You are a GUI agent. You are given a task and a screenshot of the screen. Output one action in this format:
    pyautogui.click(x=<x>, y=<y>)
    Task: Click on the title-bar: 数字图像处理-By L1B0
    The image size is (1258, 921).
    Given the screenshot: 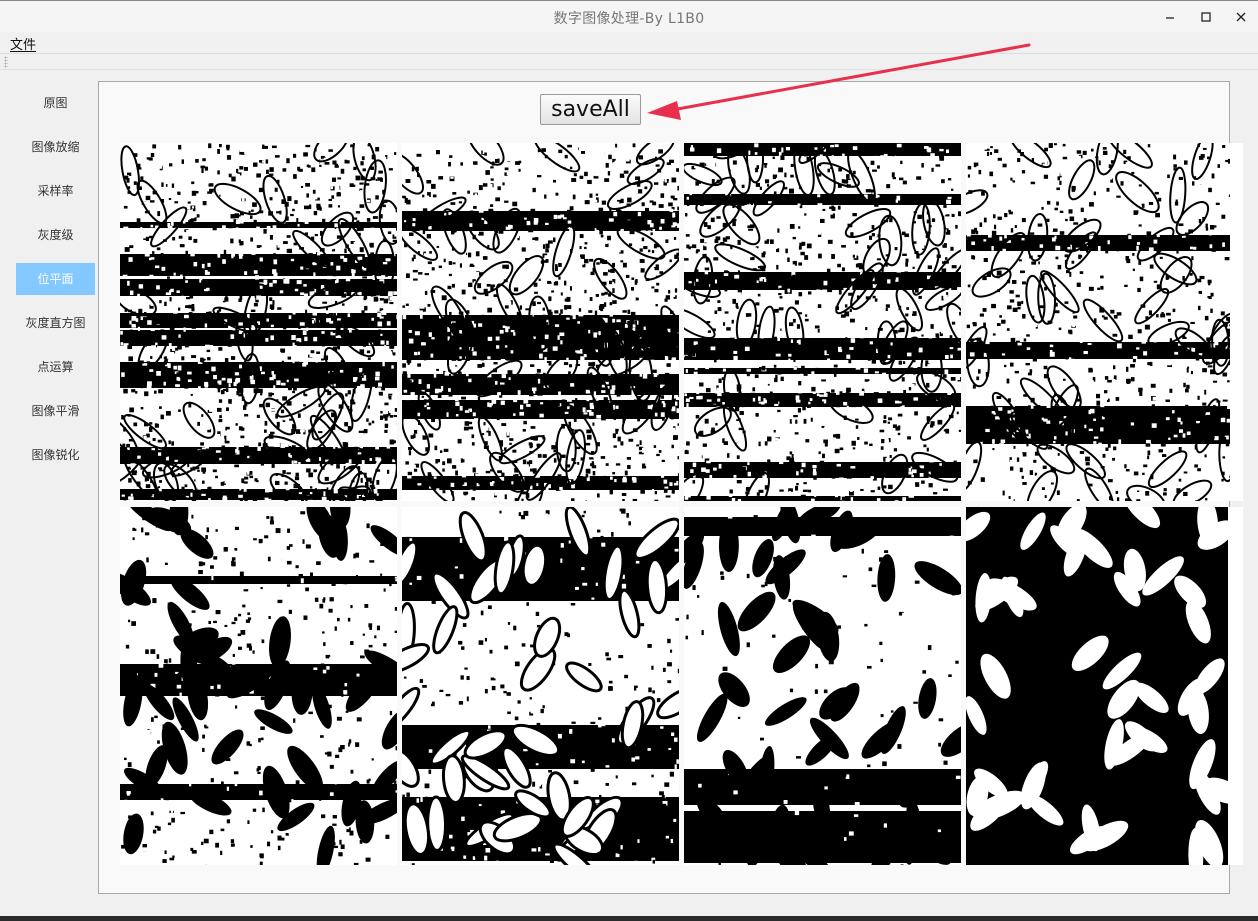 What is the action you would take?
    pyautogui.click(x=629, y=16)
    